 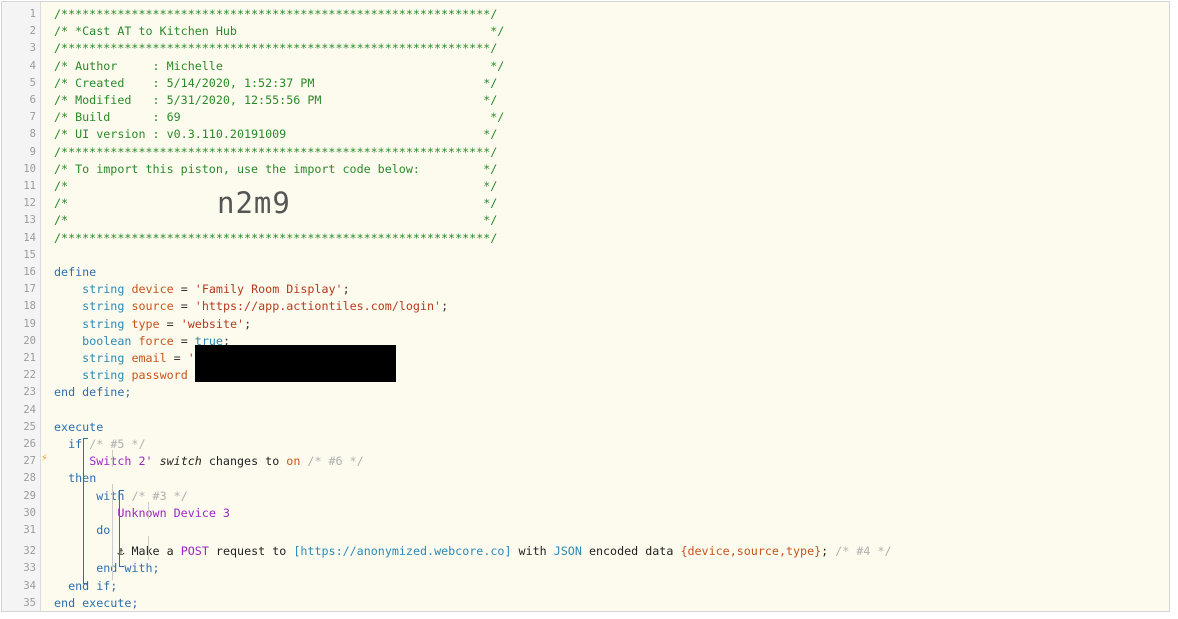 What do you see at coordinates (29, 237) in the screenshot?
I see `line-number: 14` at bounding box center [29, 237].